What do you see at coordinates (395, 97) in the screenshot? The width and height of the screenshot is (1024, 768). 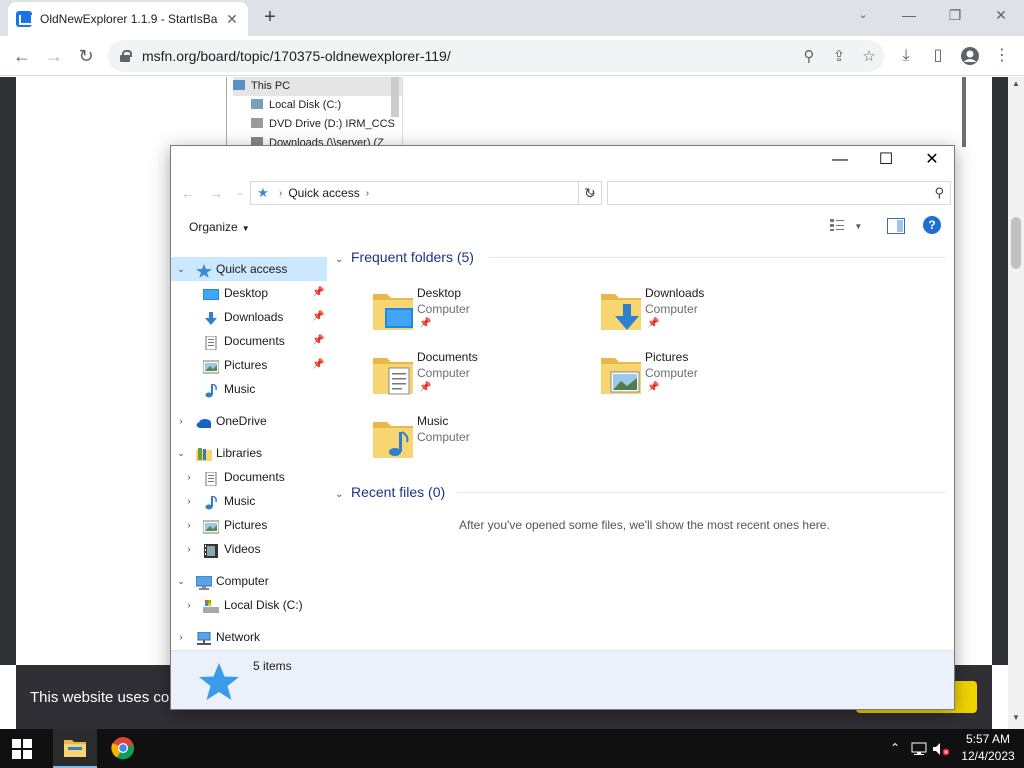 I see `screenshot-scrollbar` at bounding box center [395, 97].